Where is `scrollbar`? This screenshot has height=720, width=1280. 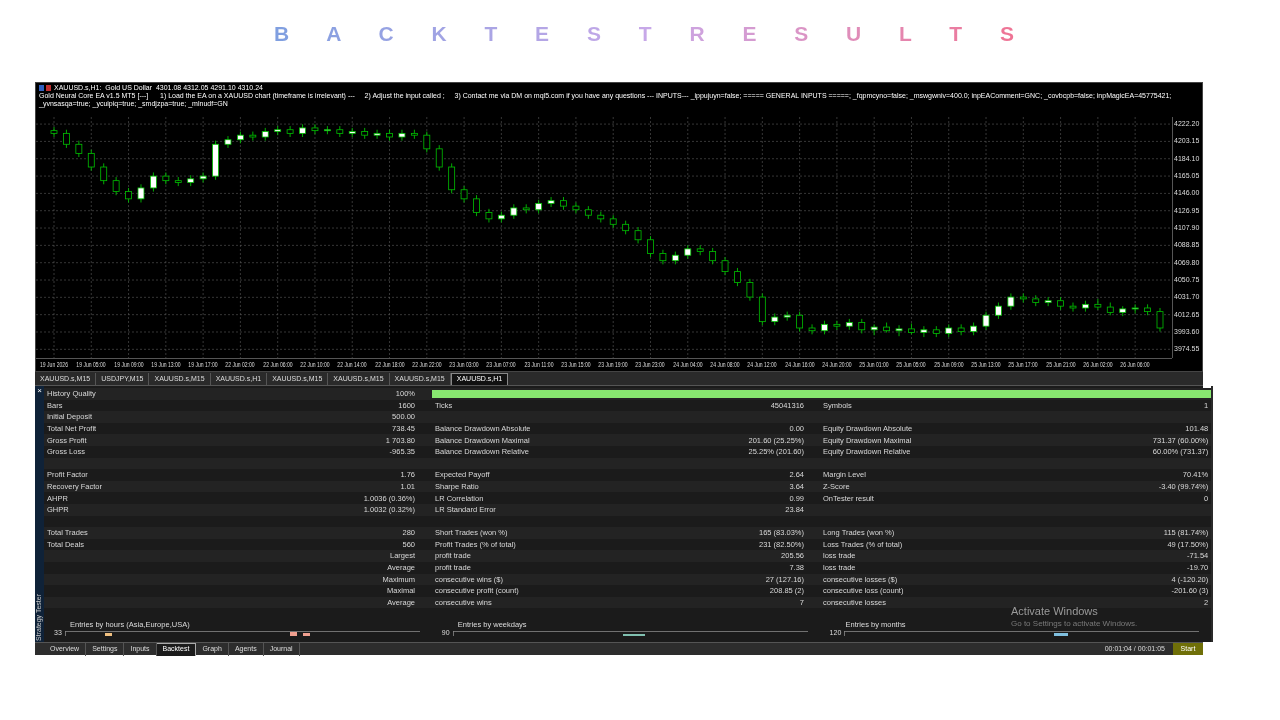
scrollbar is located at coordinates (1212, 514).